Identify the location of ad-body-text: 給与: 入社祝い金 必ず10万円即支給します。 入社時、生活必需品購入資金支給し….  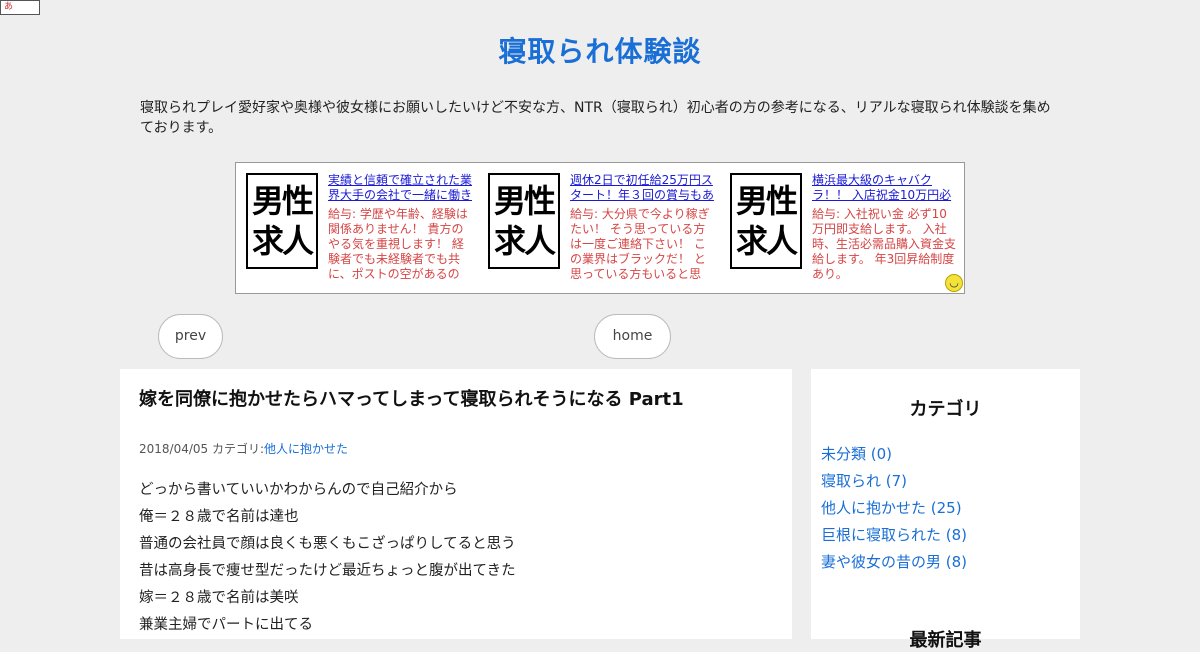
(884, 244).